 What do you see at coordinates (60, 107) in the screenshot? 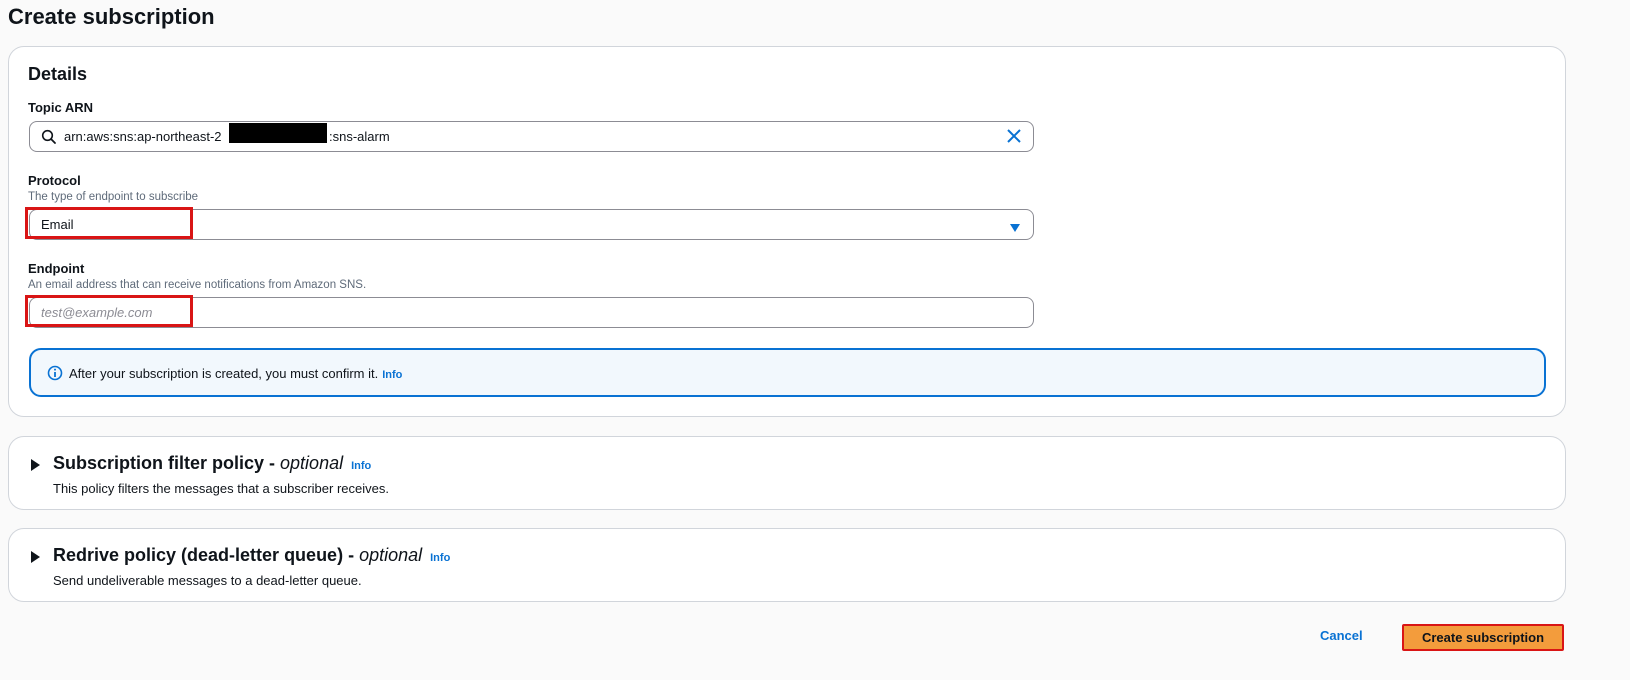
I see `topic-arn-label: Topic ARN` at bounding box center [60, 107].